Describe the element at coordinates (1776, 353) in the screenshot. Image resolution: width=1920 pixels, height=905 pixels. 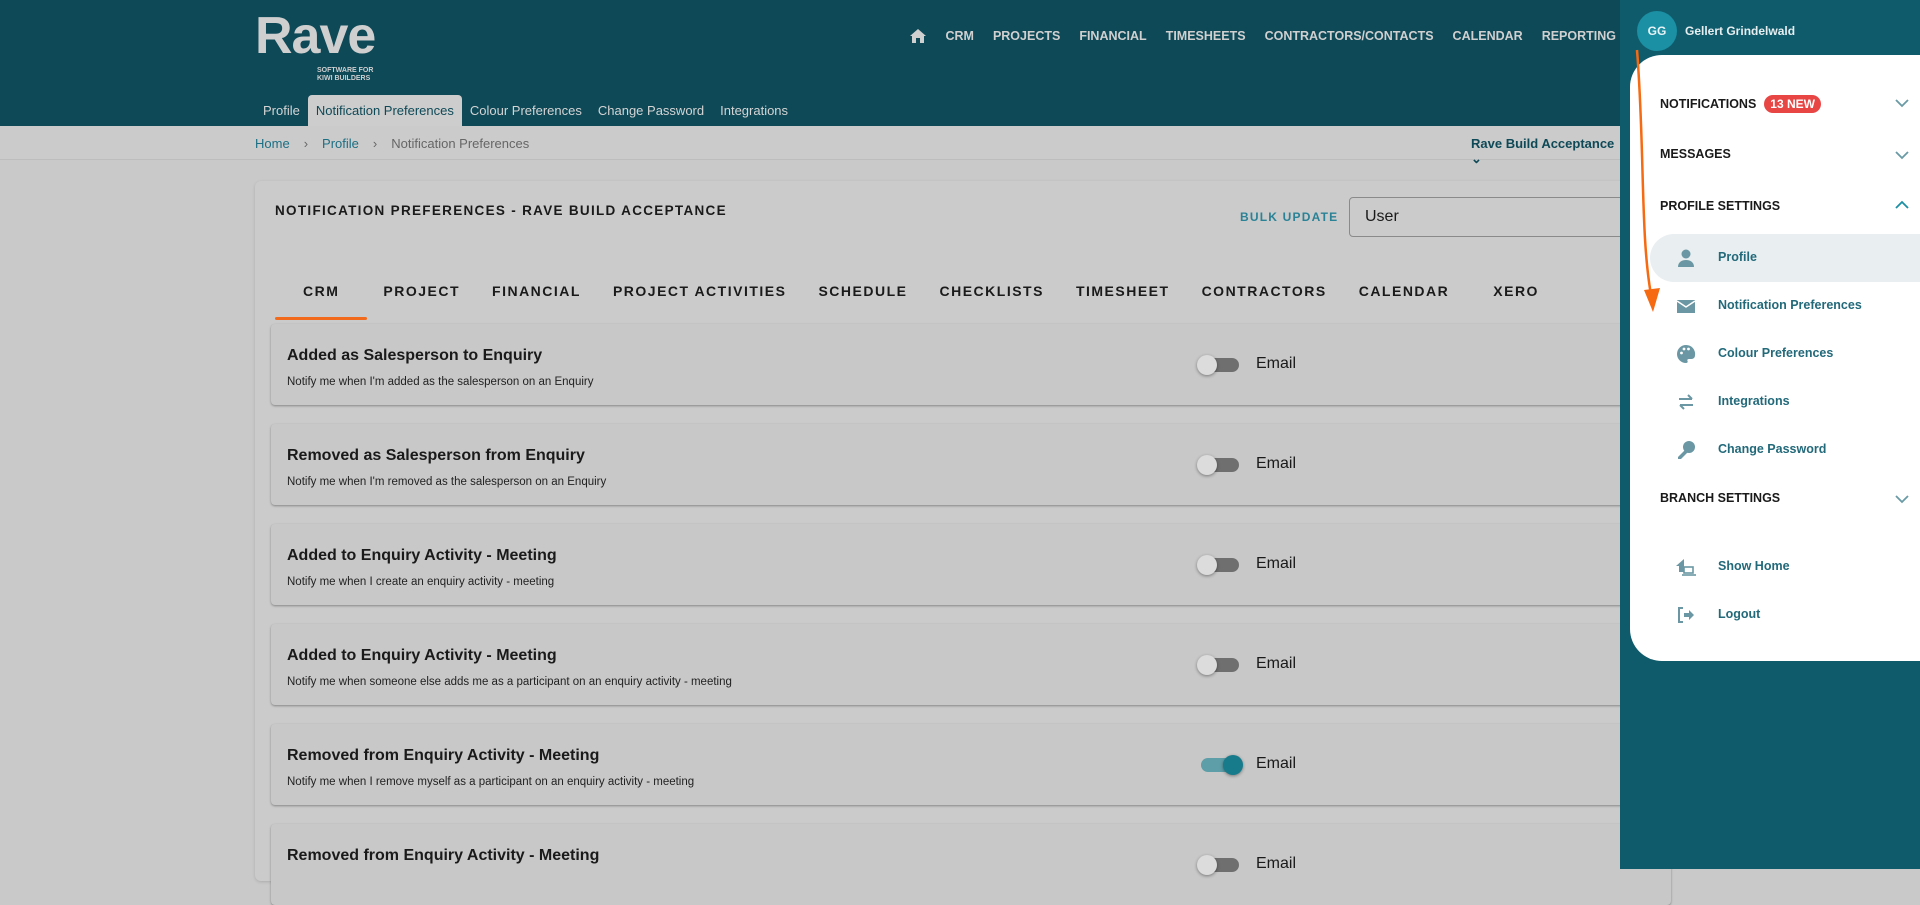
I see `menu-item-label: Colour Preferences` at that location.